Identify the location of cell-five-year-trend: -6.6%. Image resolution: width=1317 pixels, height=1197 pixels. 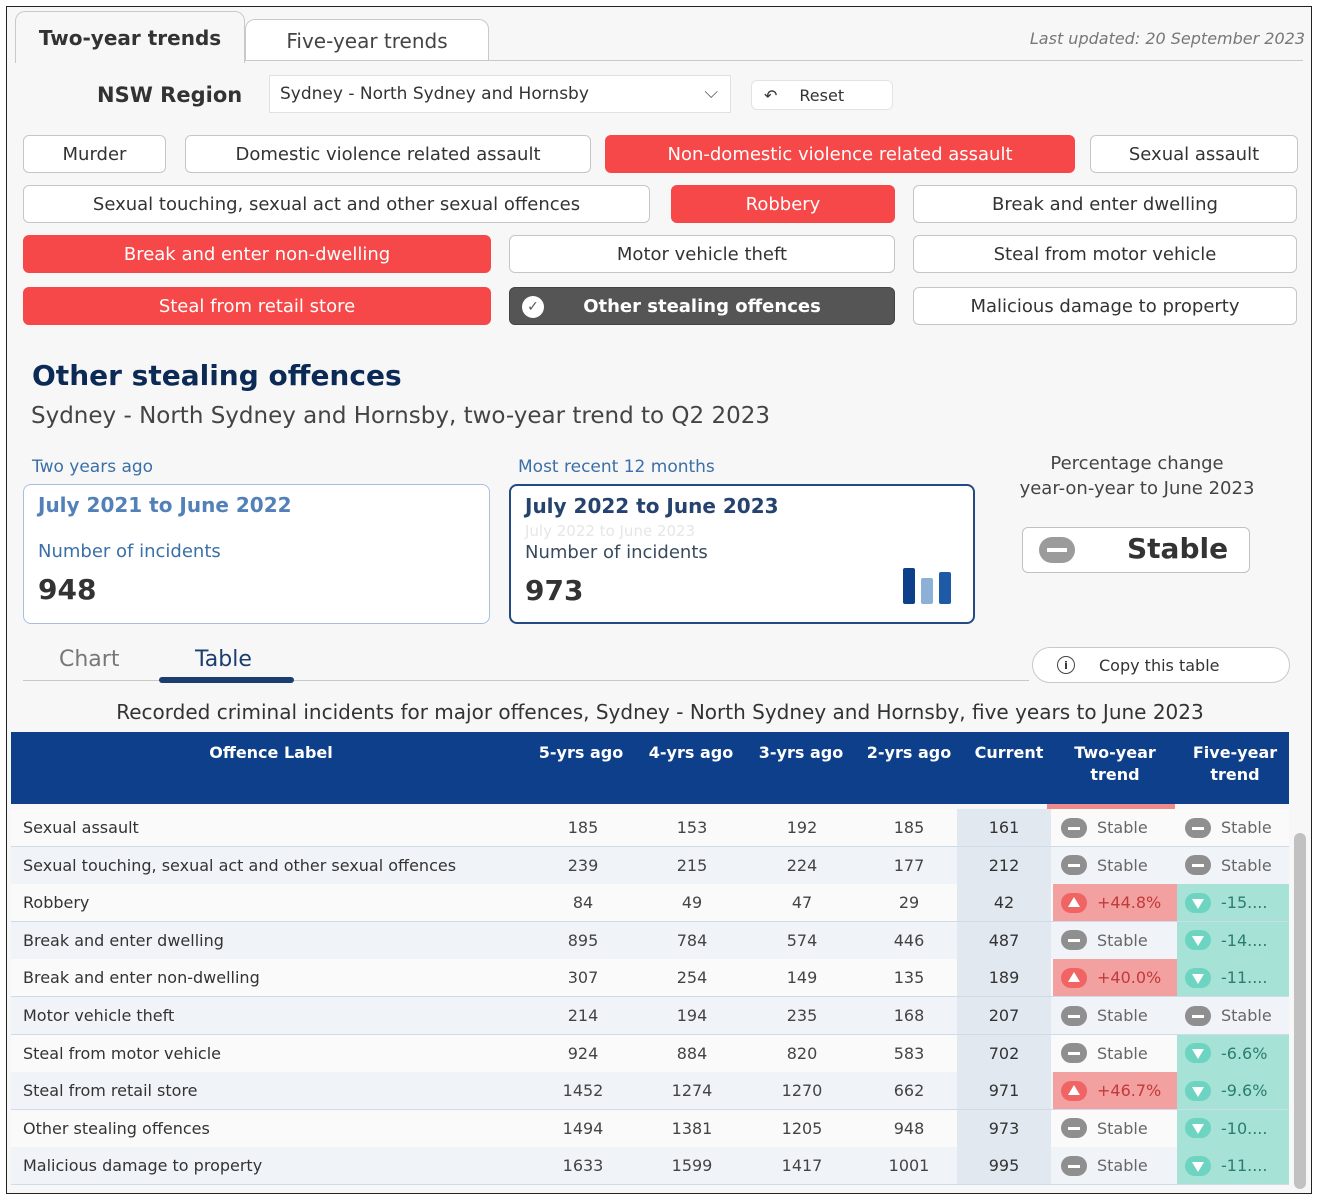
(1233, 1053).